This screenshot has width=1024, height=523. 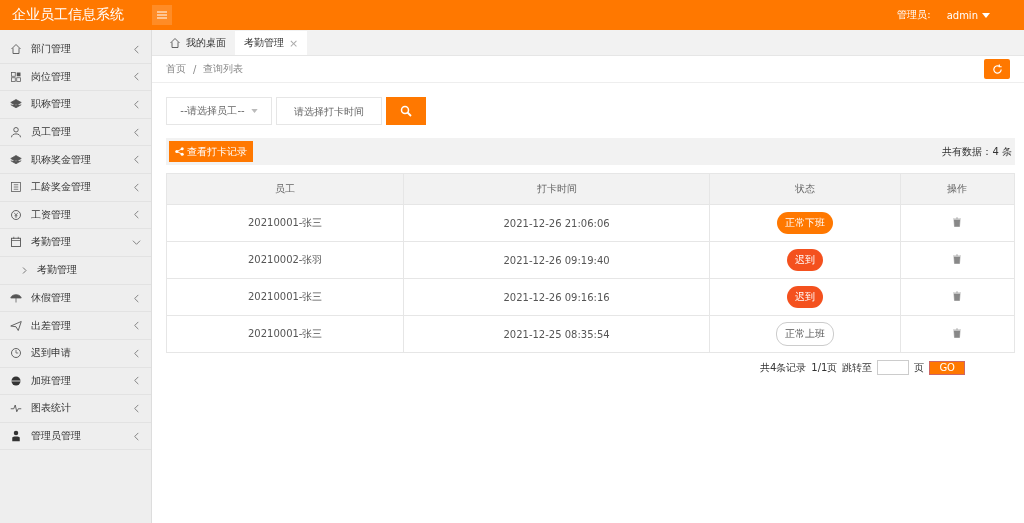 What do you see at coordinates (804, 189) in the screenshot?
I see `column-header: 状态` at bounding box center [804, 189].